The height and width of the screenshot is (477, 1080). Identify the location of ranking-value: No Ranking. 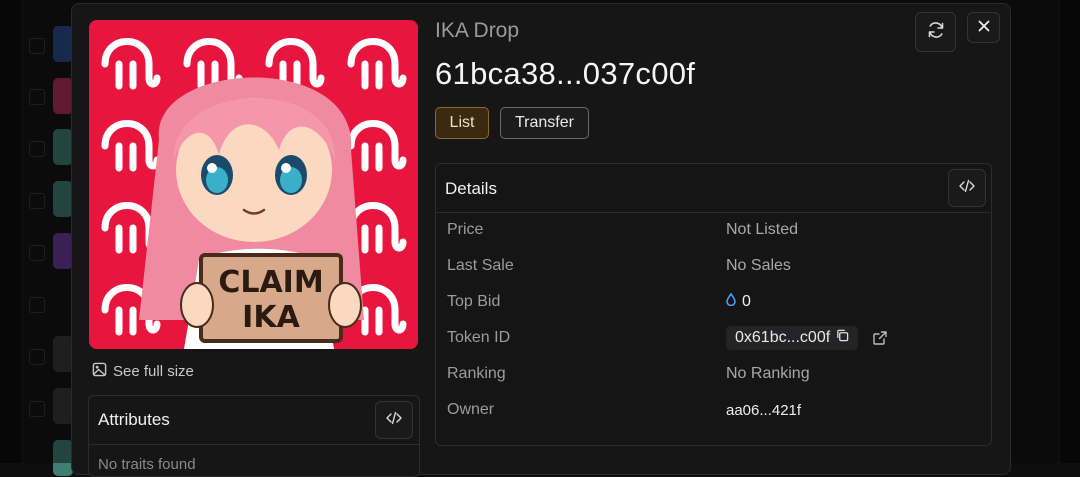
(768, 373).